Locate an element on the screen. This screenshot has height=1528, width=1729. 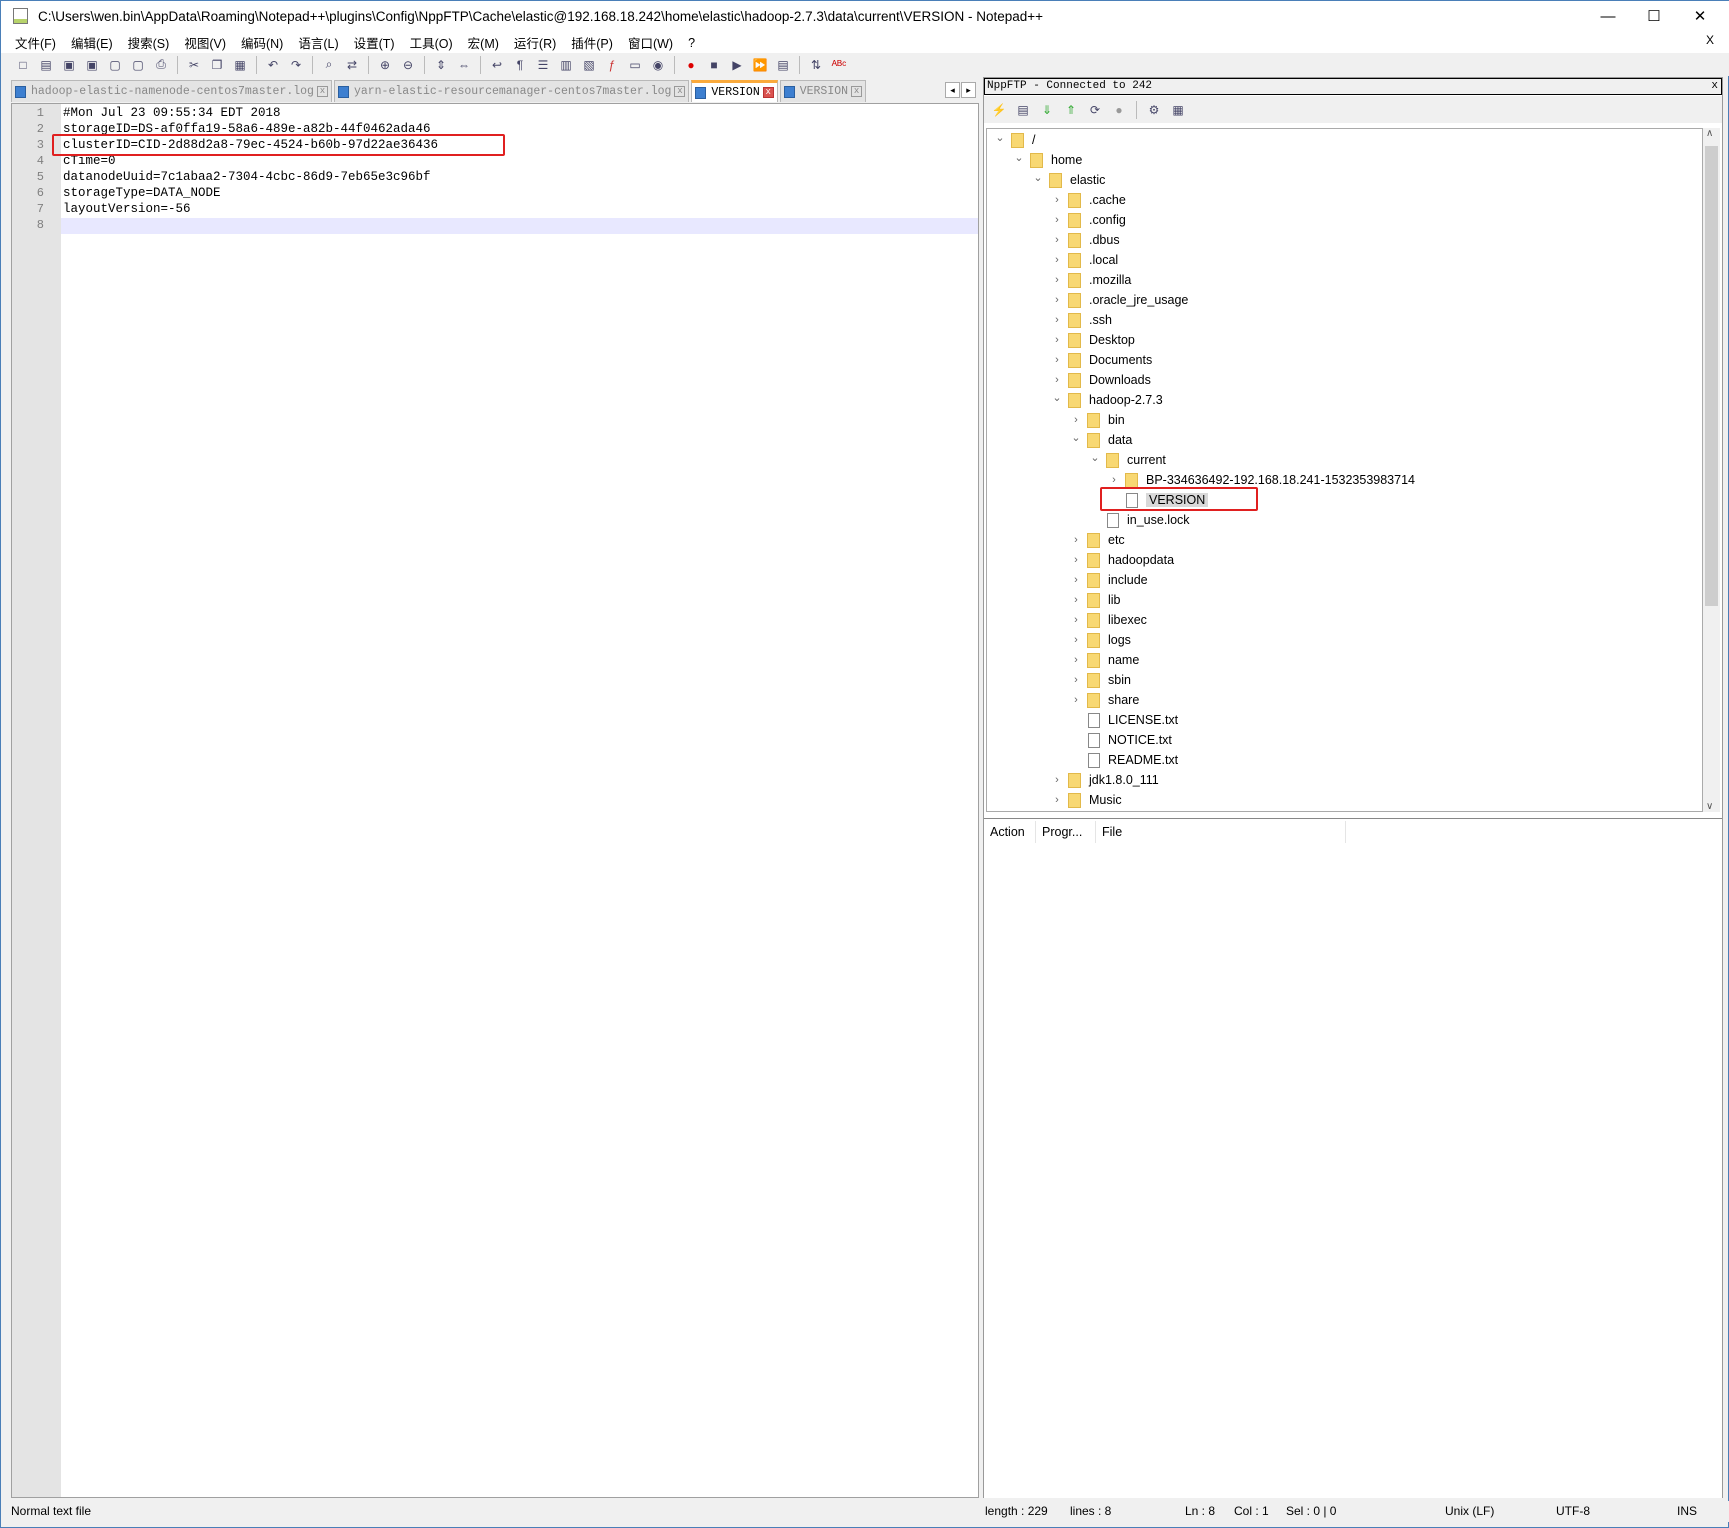
menu-item: 文件(F) is located at coordinates (35, 42).